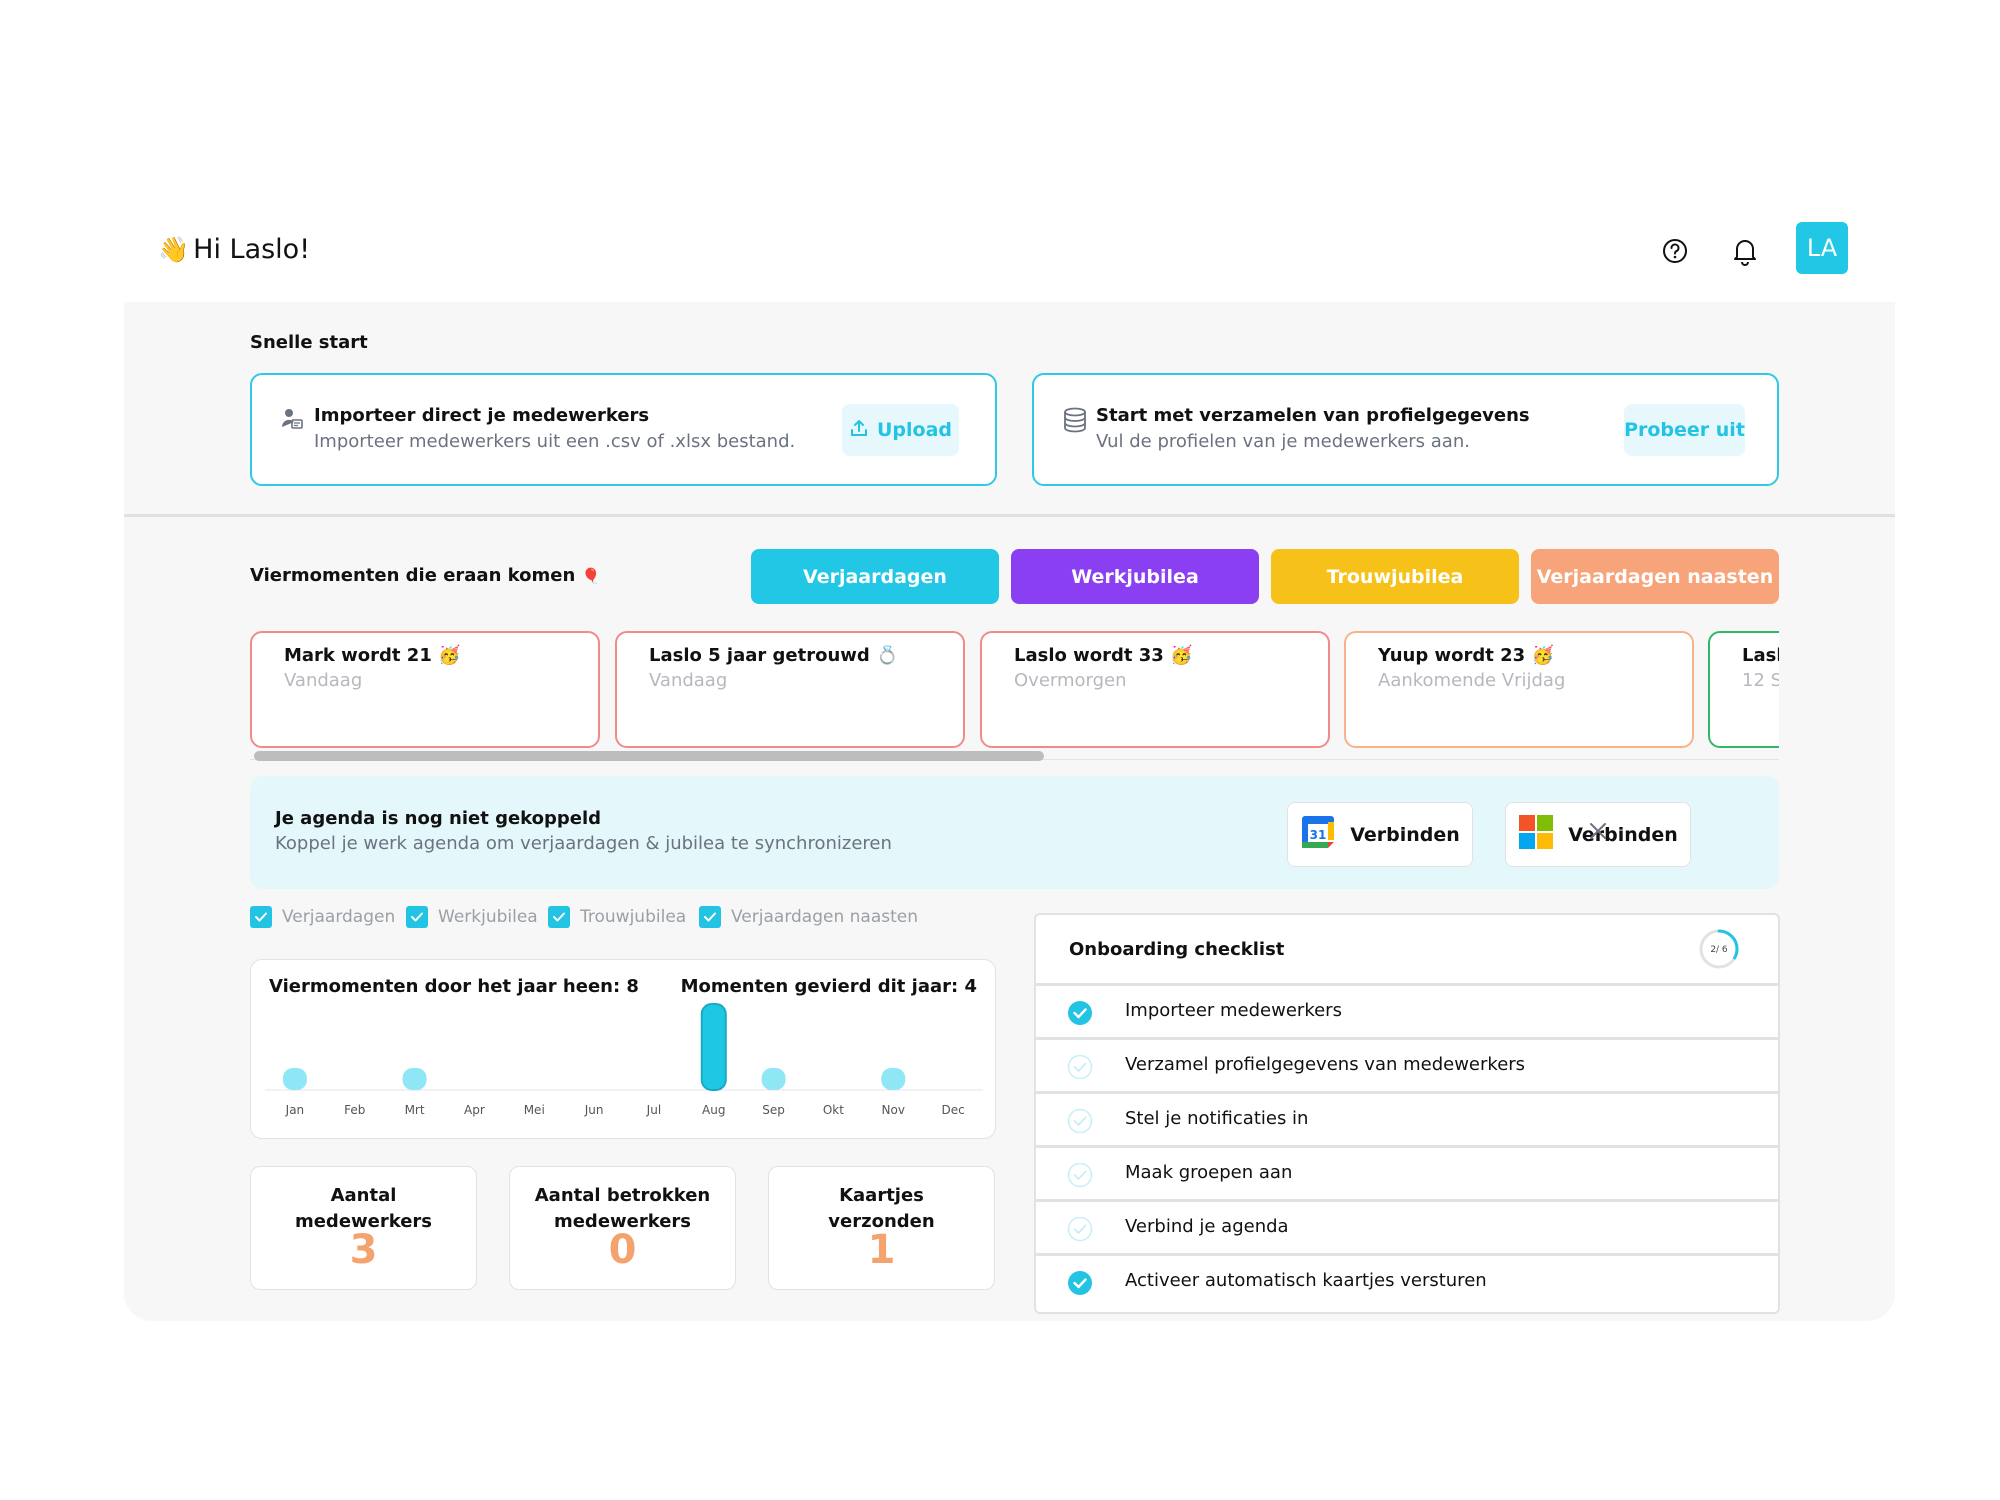 Image resolution: width=2000 pixels, height=1500 pixels. What do you see at coordinates (713, 1047) in the screenshot?
I see `chart-bar-aug` at bounding box center [713, 1047].